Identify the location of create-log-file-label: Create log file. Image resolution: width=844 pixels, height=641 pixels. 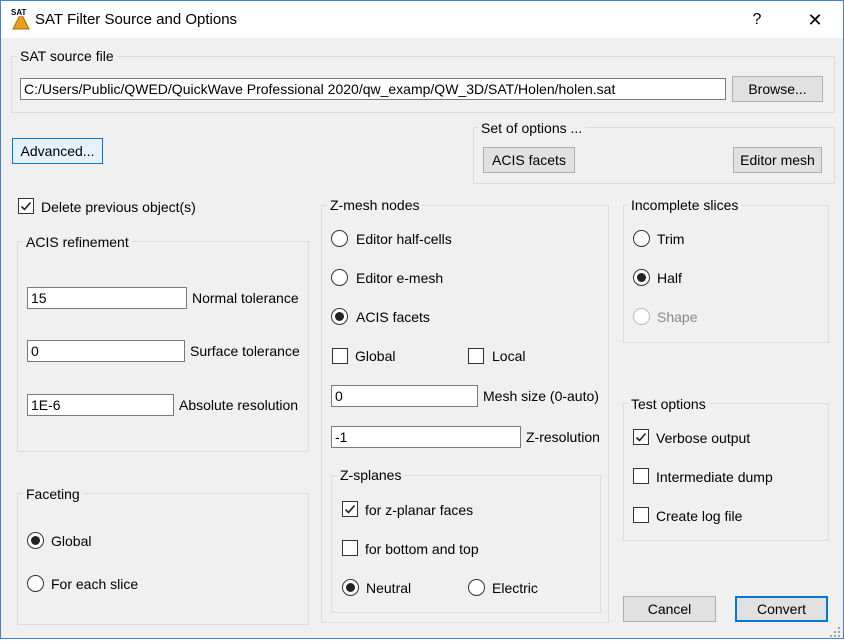
(699, 516).